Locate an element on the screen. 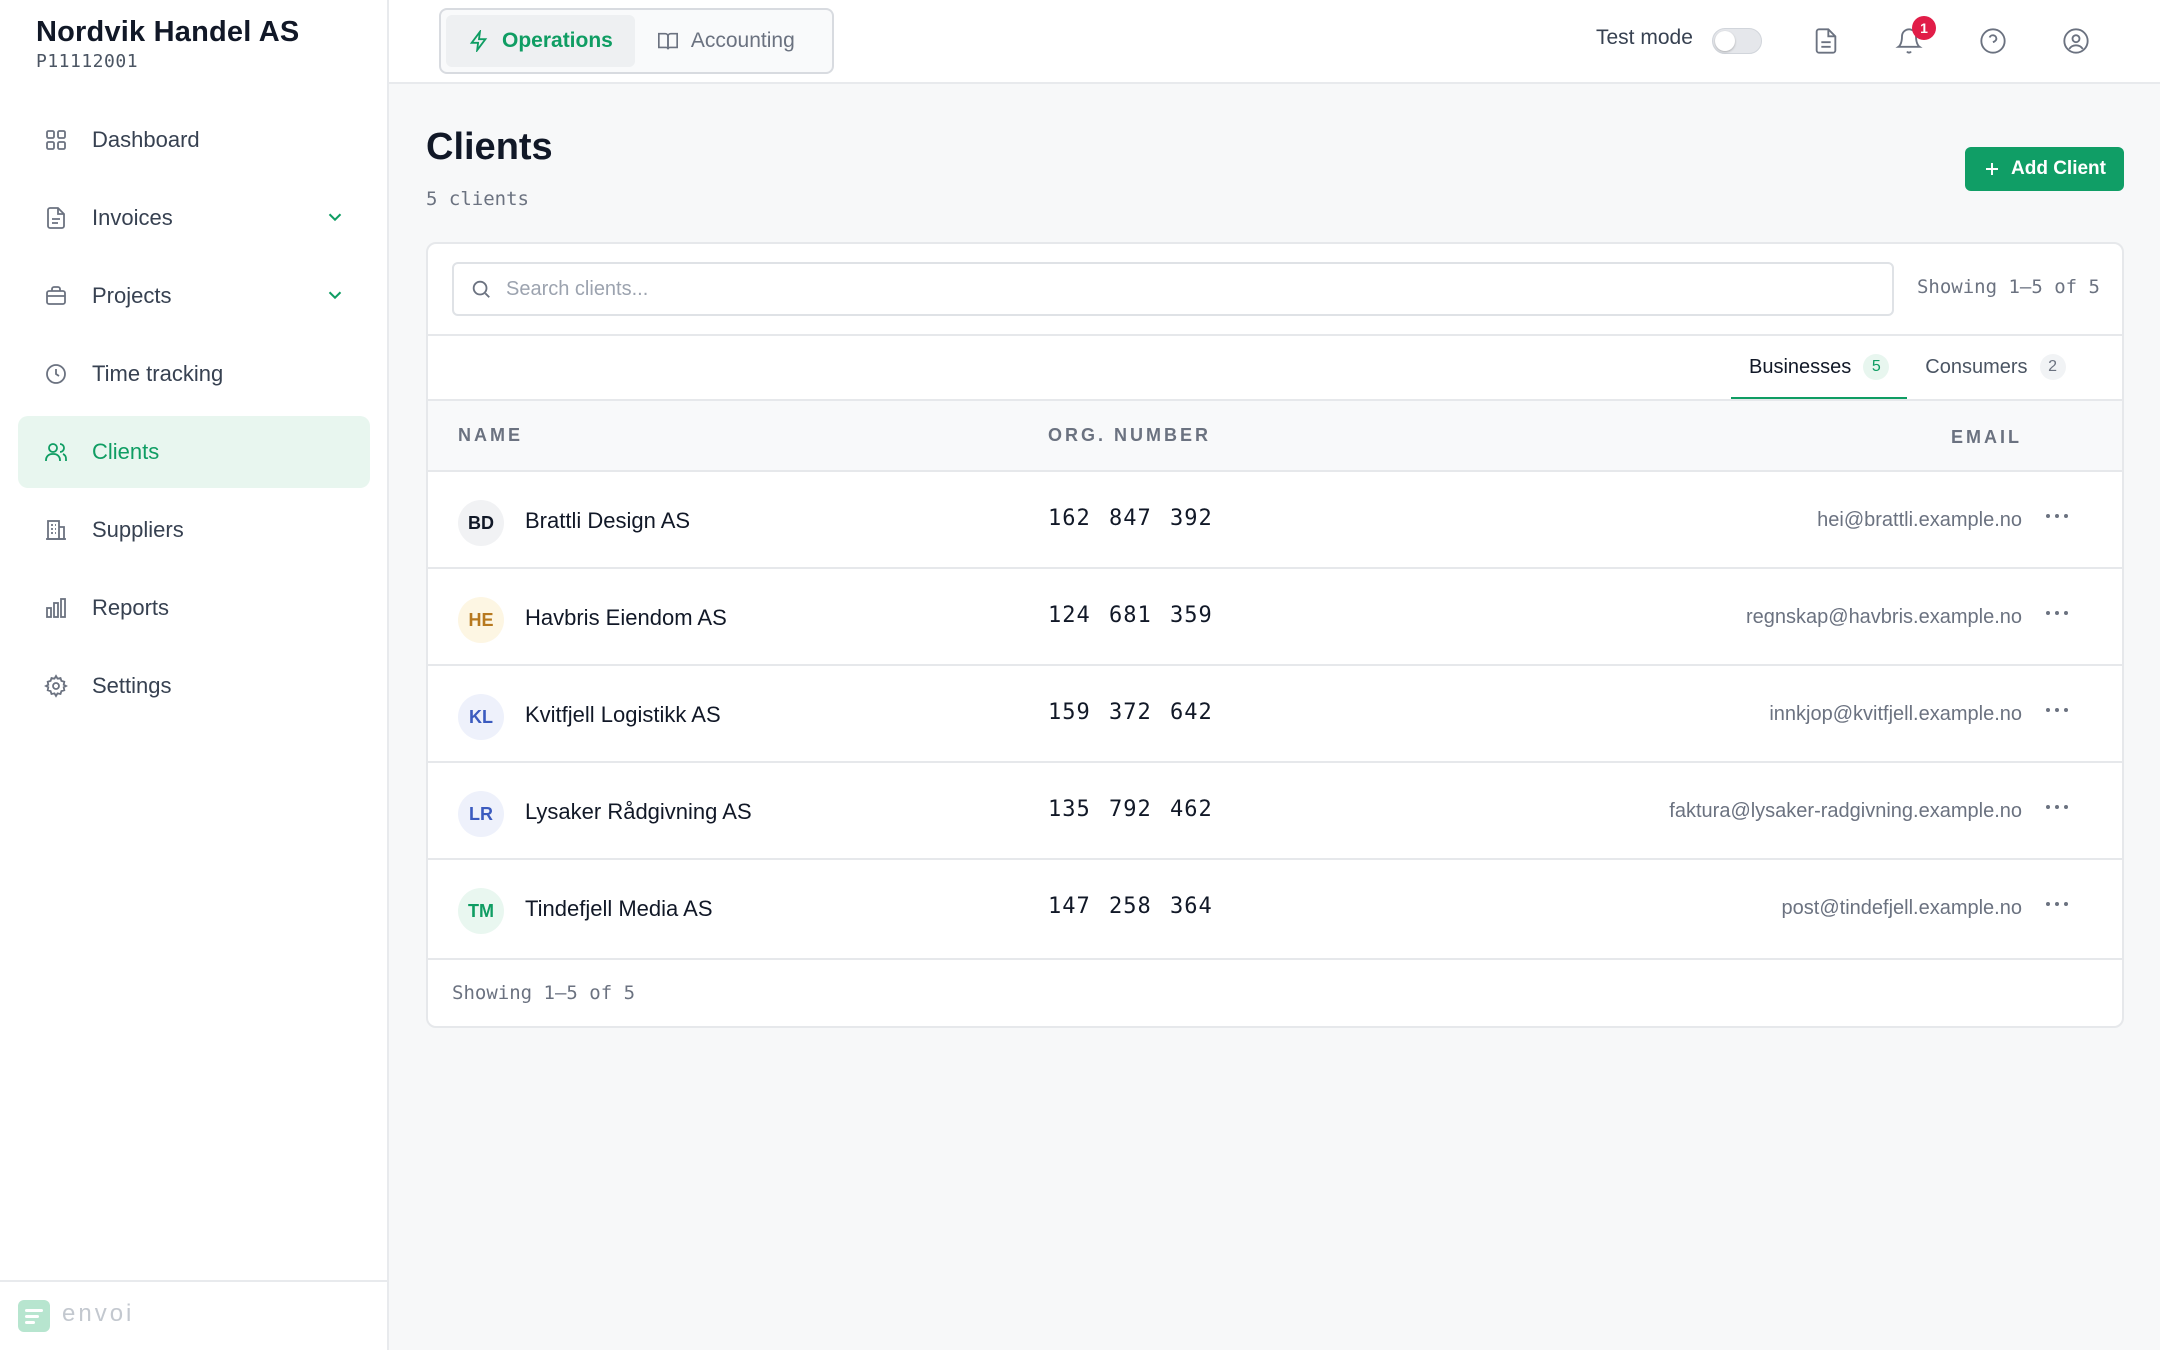 The height and width of the screenshot is (1350, 2160). avatar: TM is located at coordinates (481, 911).